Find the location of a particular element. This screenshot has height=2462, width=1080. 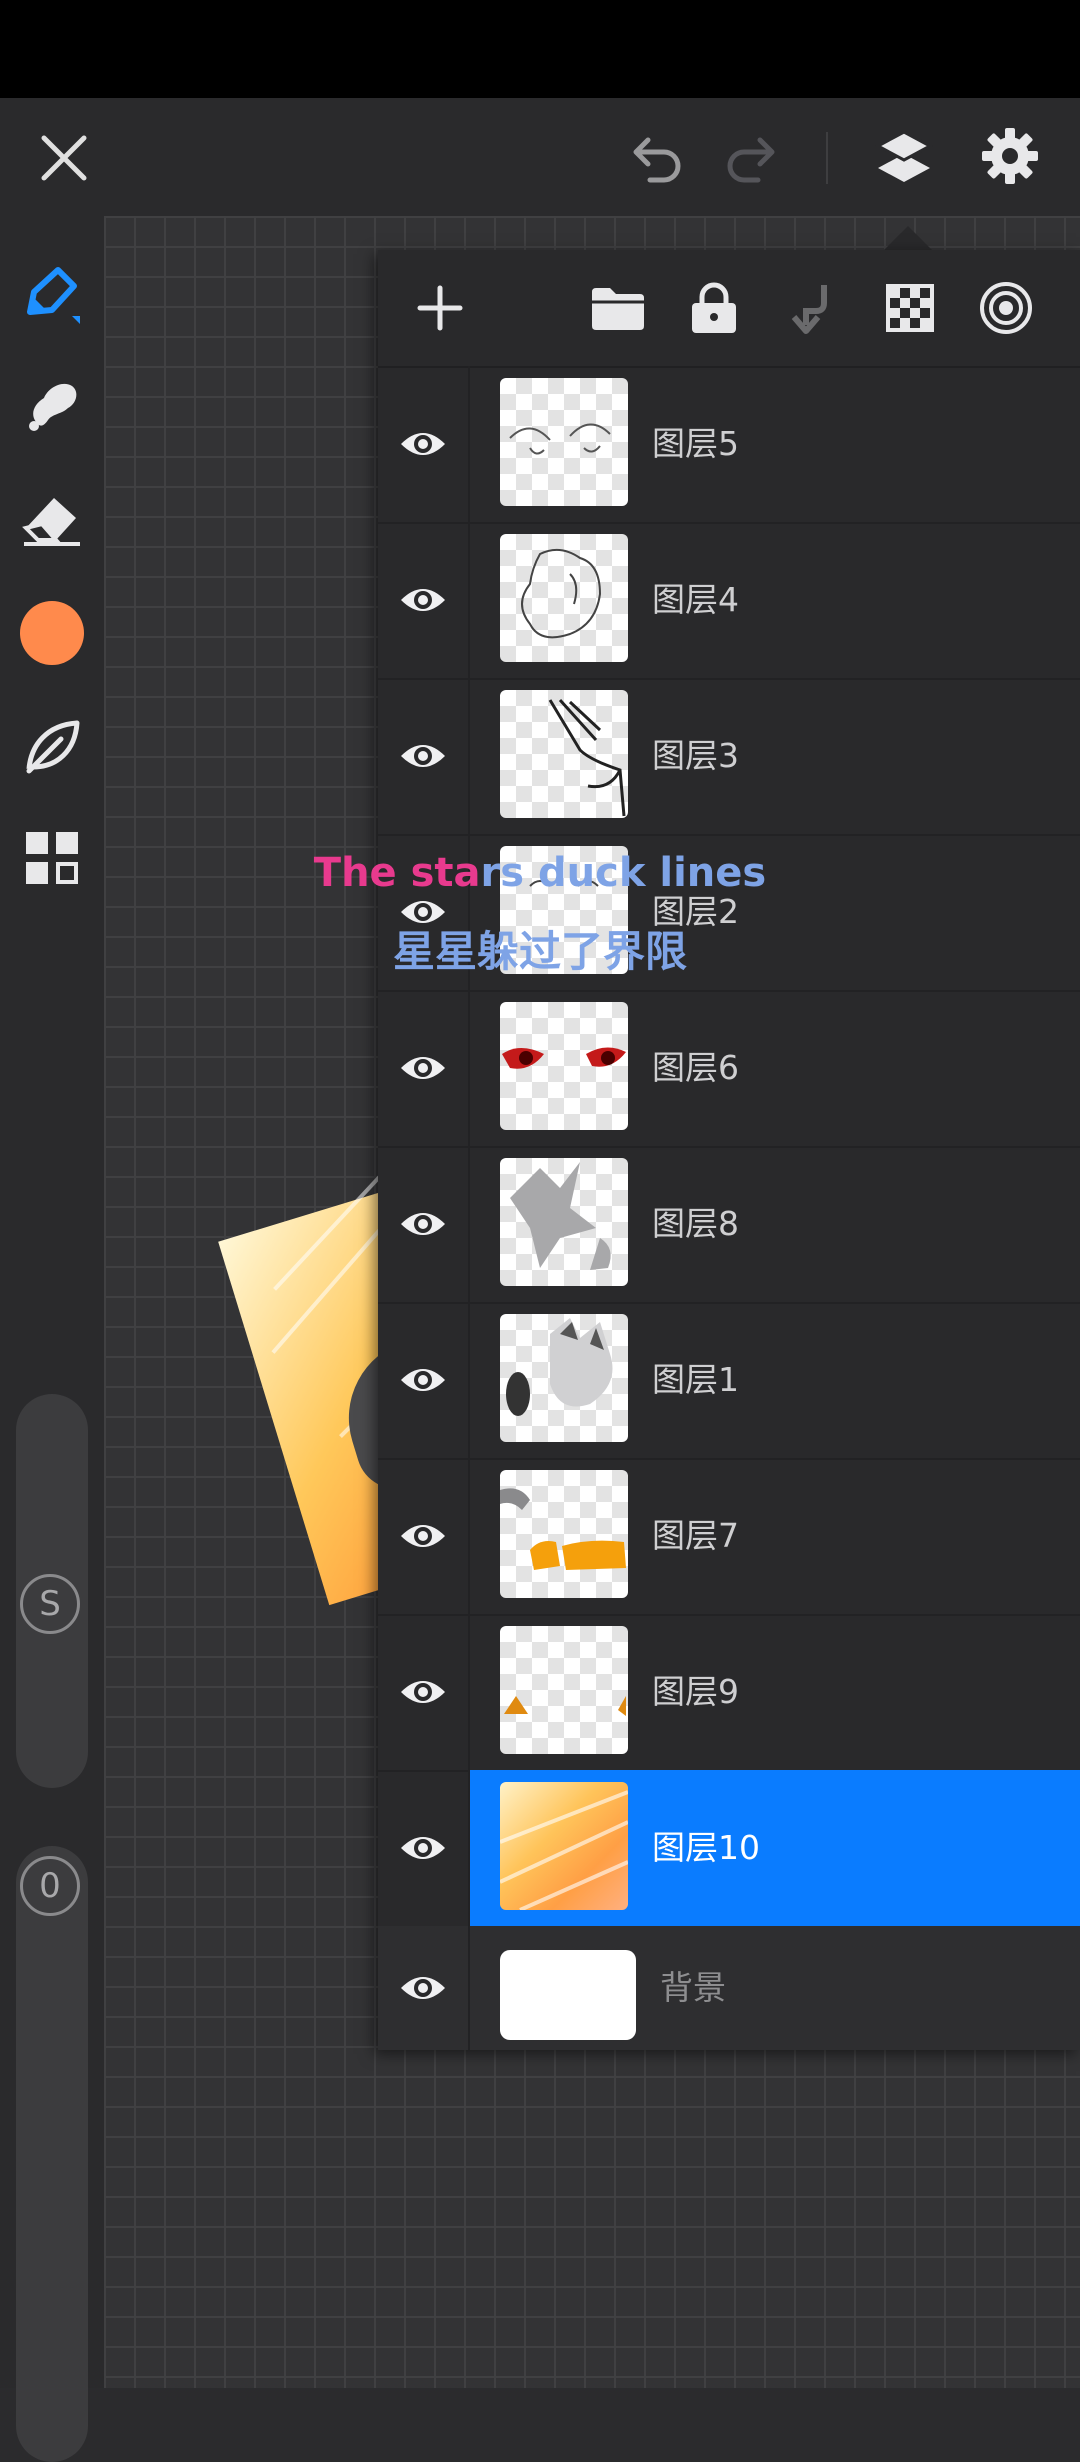

smudge-icon is located at coordinates (52, 404).